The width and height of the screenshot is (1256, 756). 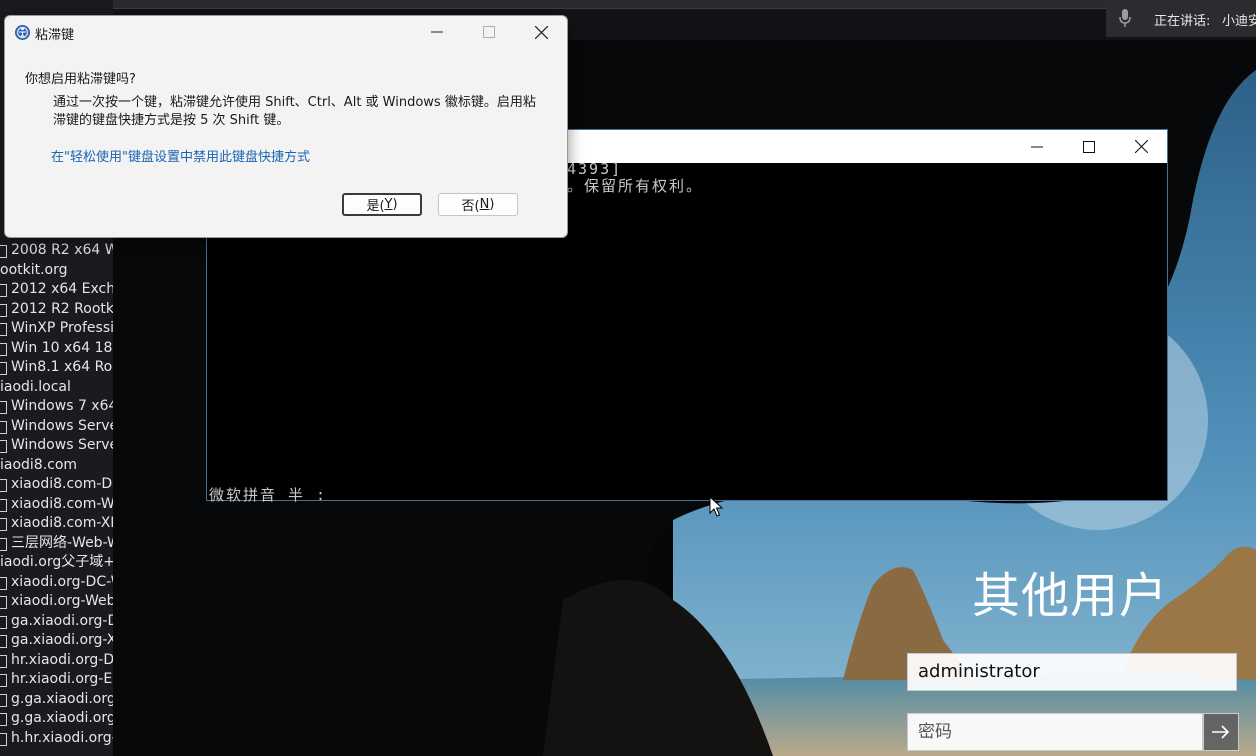 I want to click on speaking-label: 正在讲话:, so click(x=1182, y=21).